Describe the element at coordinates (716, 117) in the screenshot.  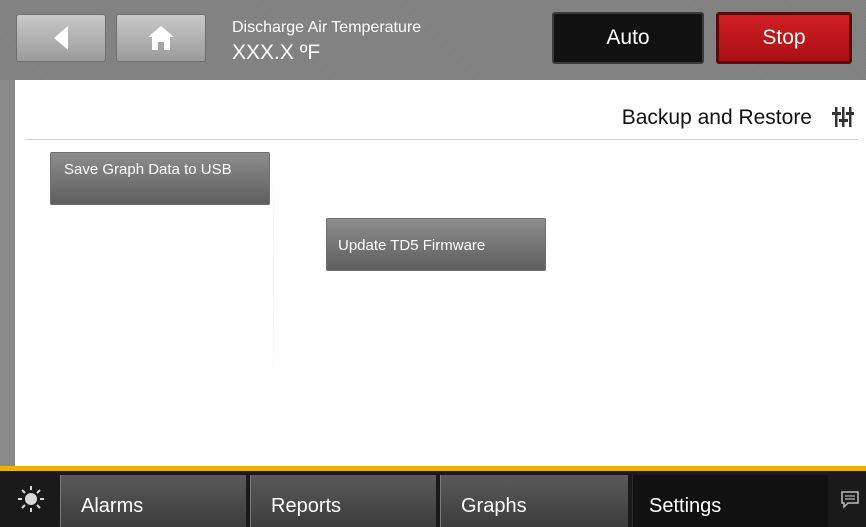
I see `page-title: Backup and Restore` at that location.